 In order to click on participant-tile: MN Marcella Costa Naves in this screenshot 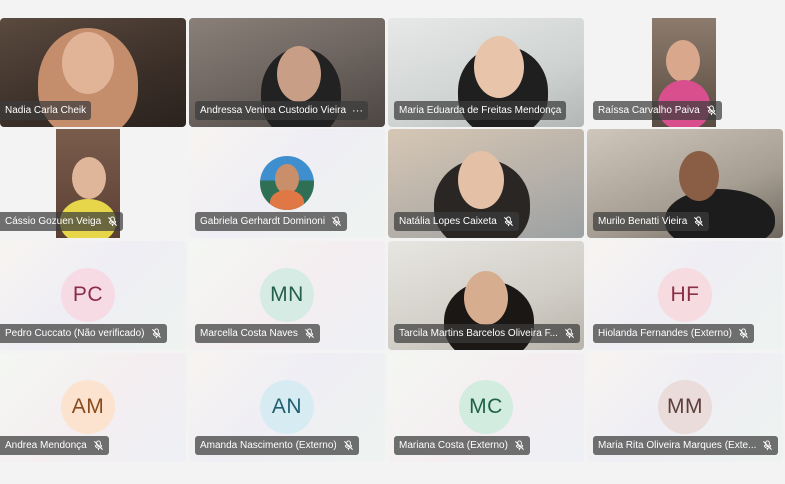, I will do `click(287, 295)`.